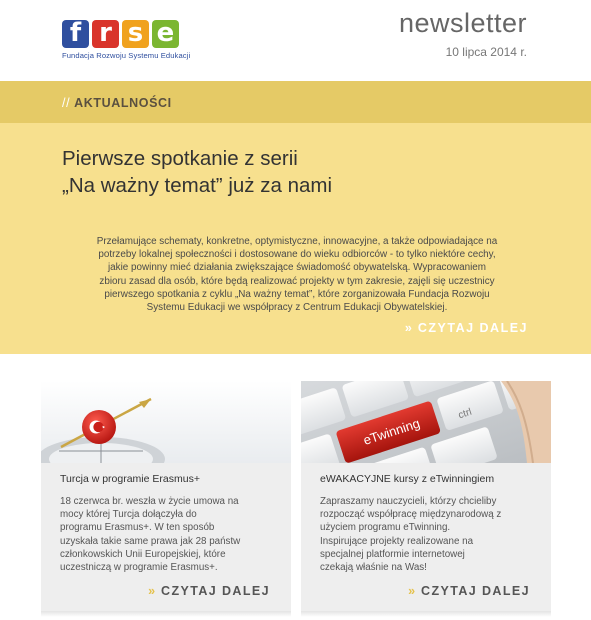 This screenshot has height=620, width=591. I want to click on logo-subtitle: Fundacja Rozwoju Systemu Edukacji, so click(126, 55).